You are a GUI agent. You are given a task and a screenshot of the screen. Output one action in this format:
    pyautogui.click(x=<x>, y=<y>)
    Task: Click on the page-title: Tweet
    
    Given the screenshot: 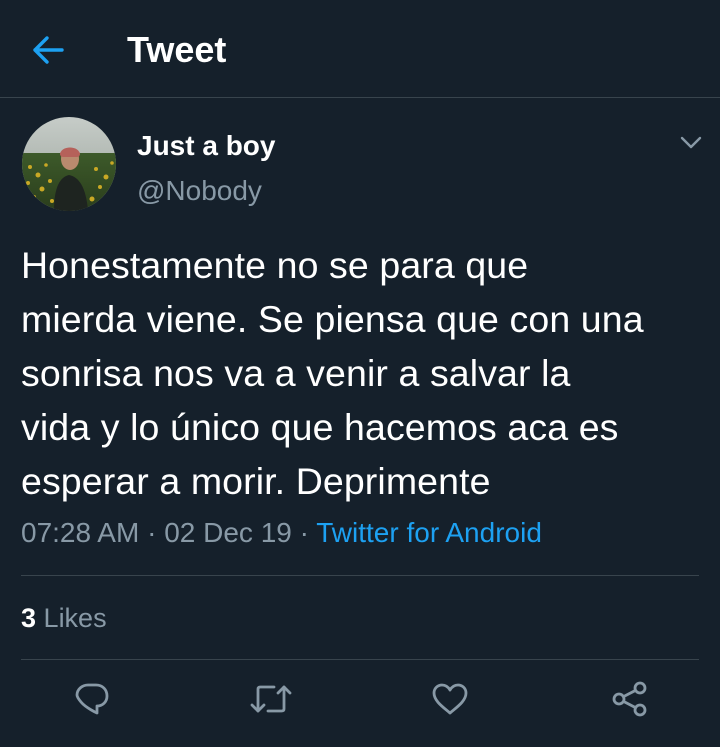 What is the action you would take?
    pyautogui.click(x=177, y=49)
    